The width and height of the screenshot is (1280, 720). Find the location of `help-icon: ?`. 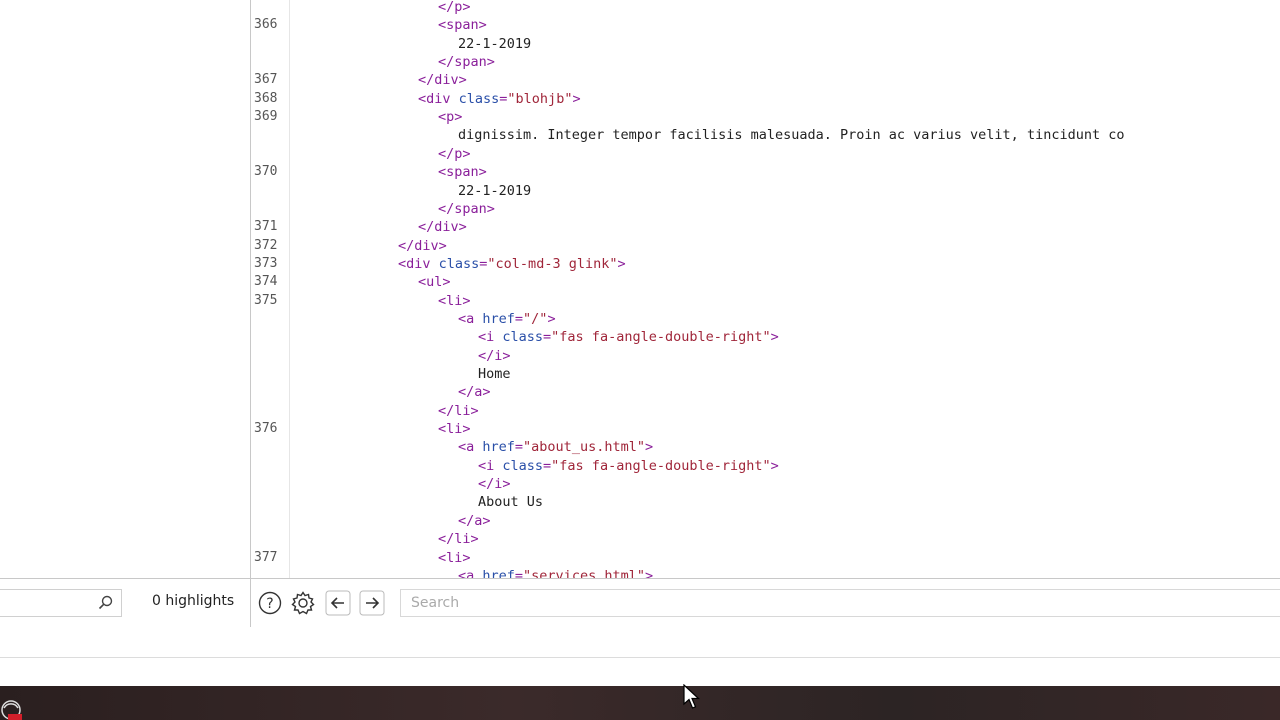

help-icon: ? is located at coordinates (270, 603).